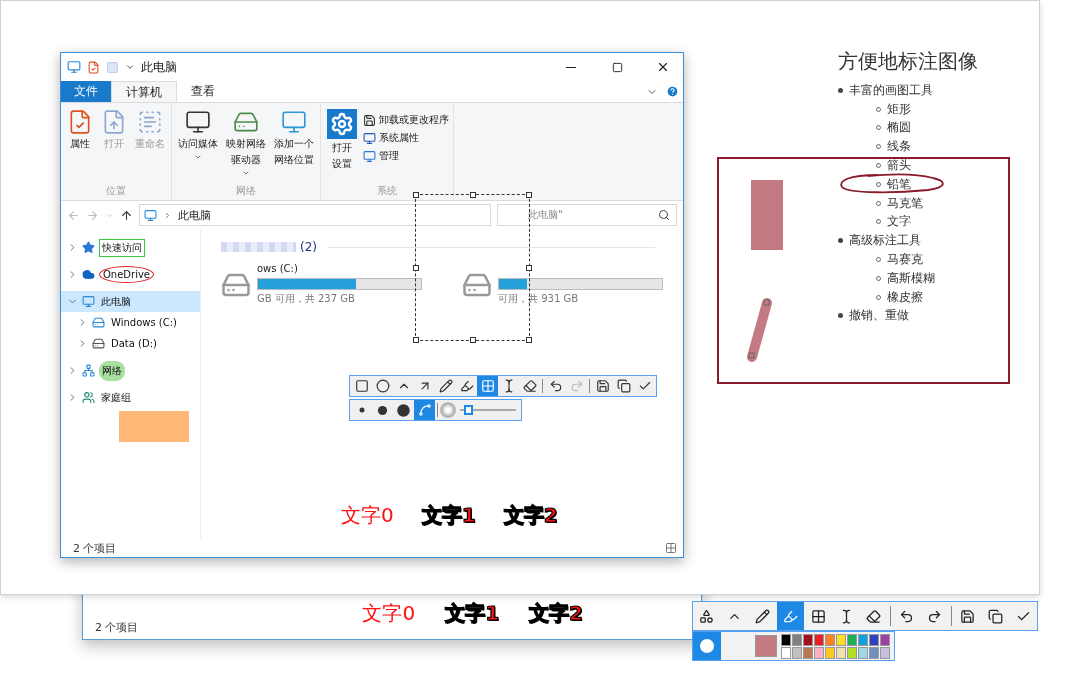 The width and height of the screenshot is (1080, 680). What do you see at coordinates (88, 274) in the screenshot?
I see `cloud-icon` at bounding box center [88, 274].